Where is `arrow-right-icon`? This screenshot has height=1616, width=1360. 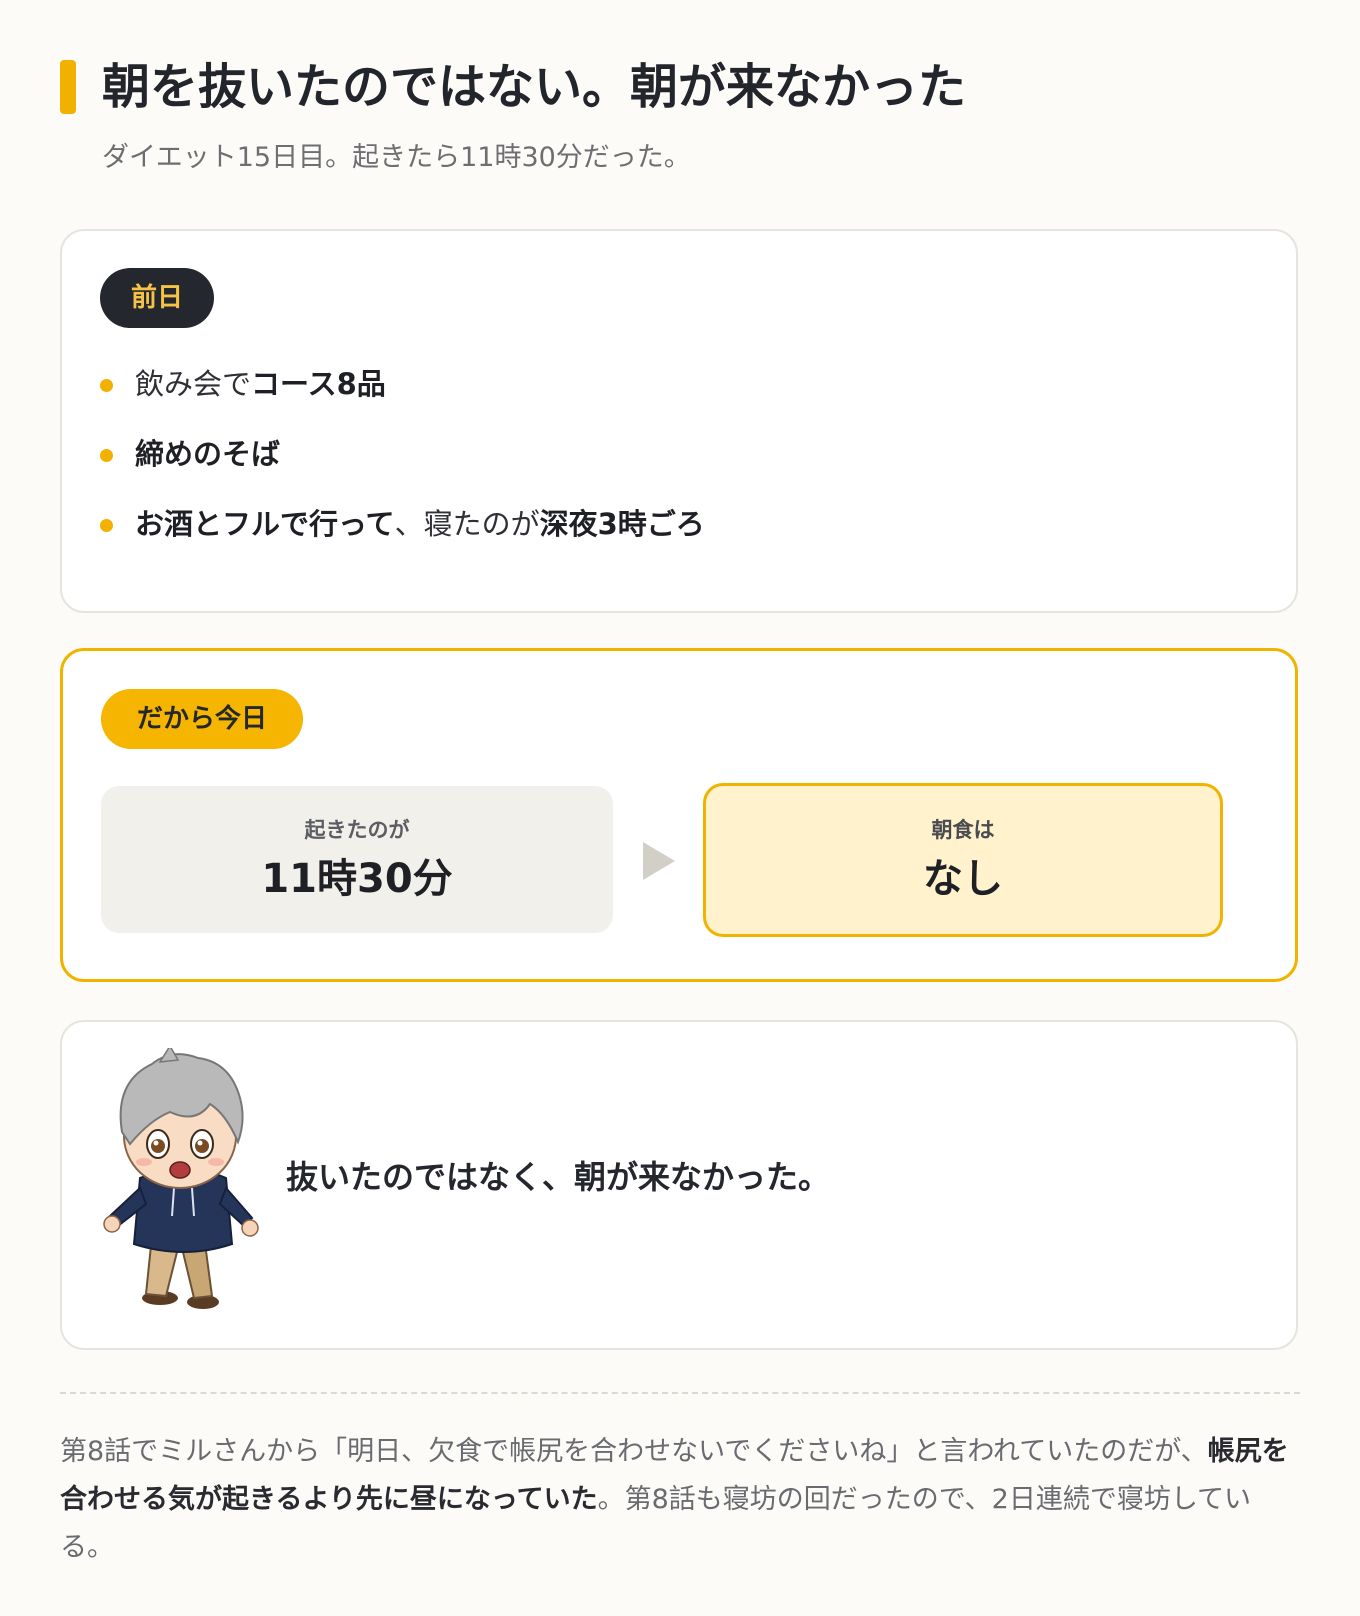 arrow-right-icon is located at coordinates (659, 861).